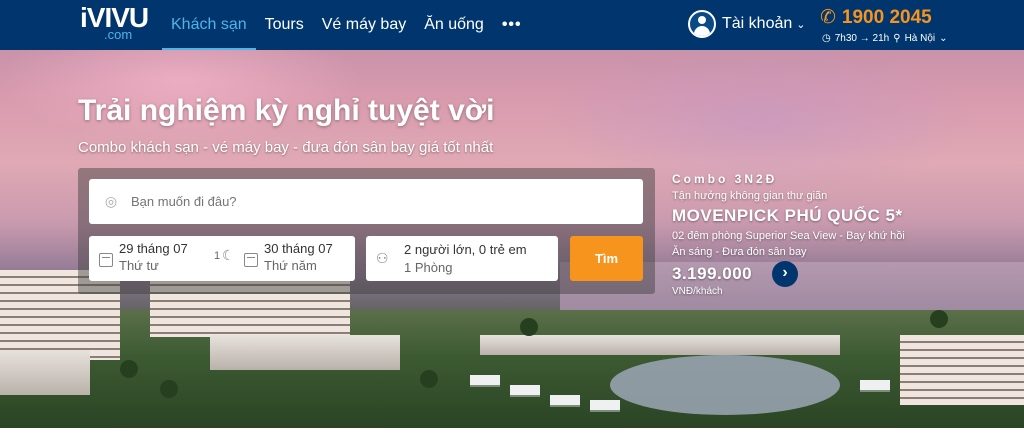  I want to click on promo-detail: Ăn sáng - Đưa đón sân bay, so click(739, 252).